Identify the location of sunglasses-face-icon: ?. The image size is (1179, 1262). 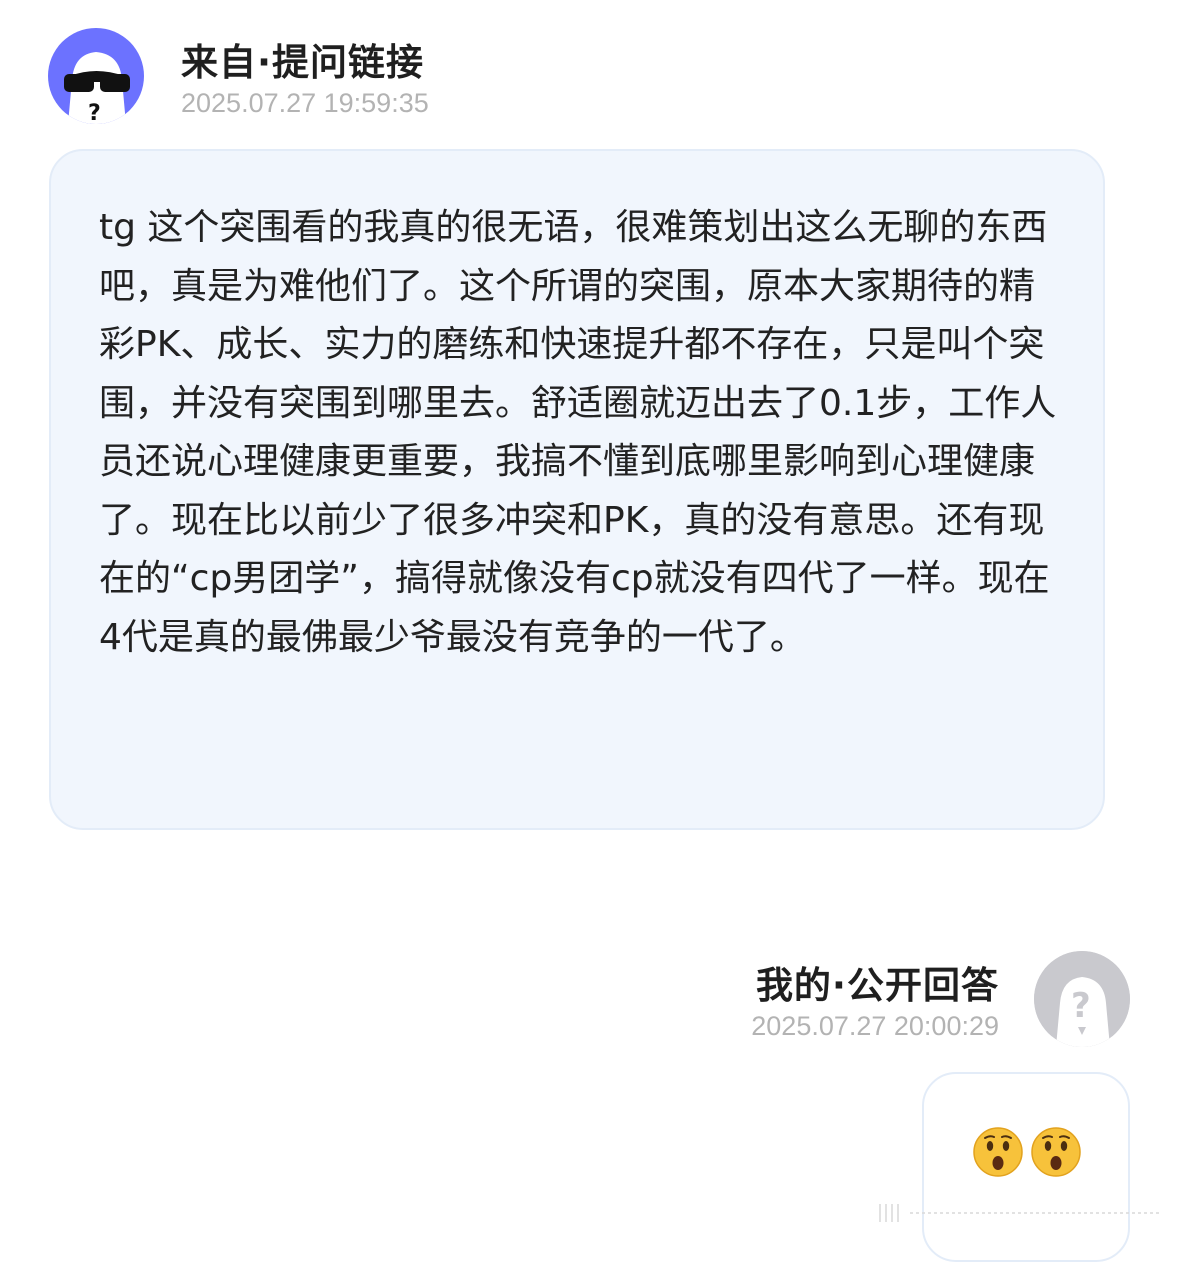
(97, 88).